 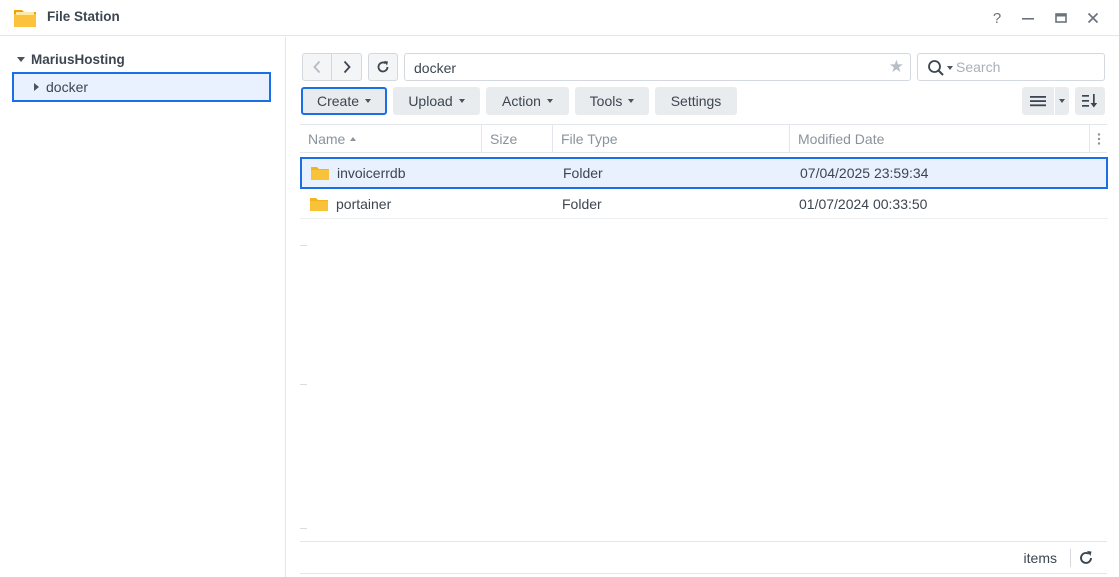 I want to click on column-header-modified-date: Modified Date, so click(x=940, y=139).